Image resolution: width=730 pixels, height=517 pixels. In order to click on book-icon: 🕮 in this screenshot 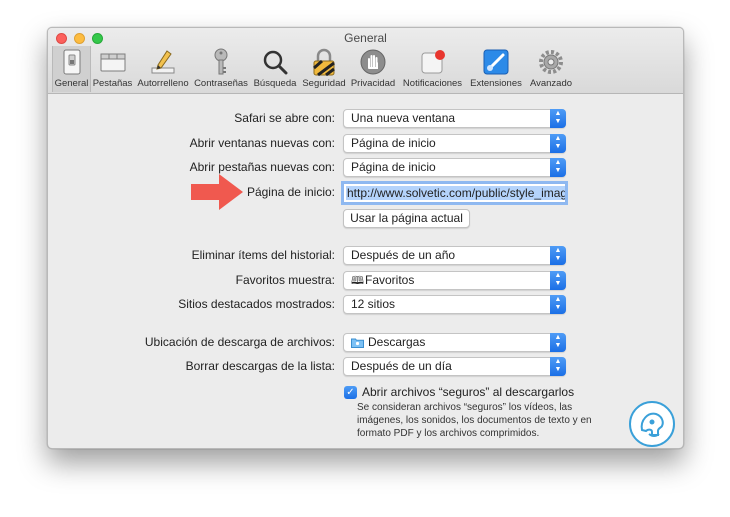, I will do `click(357, 281)`.